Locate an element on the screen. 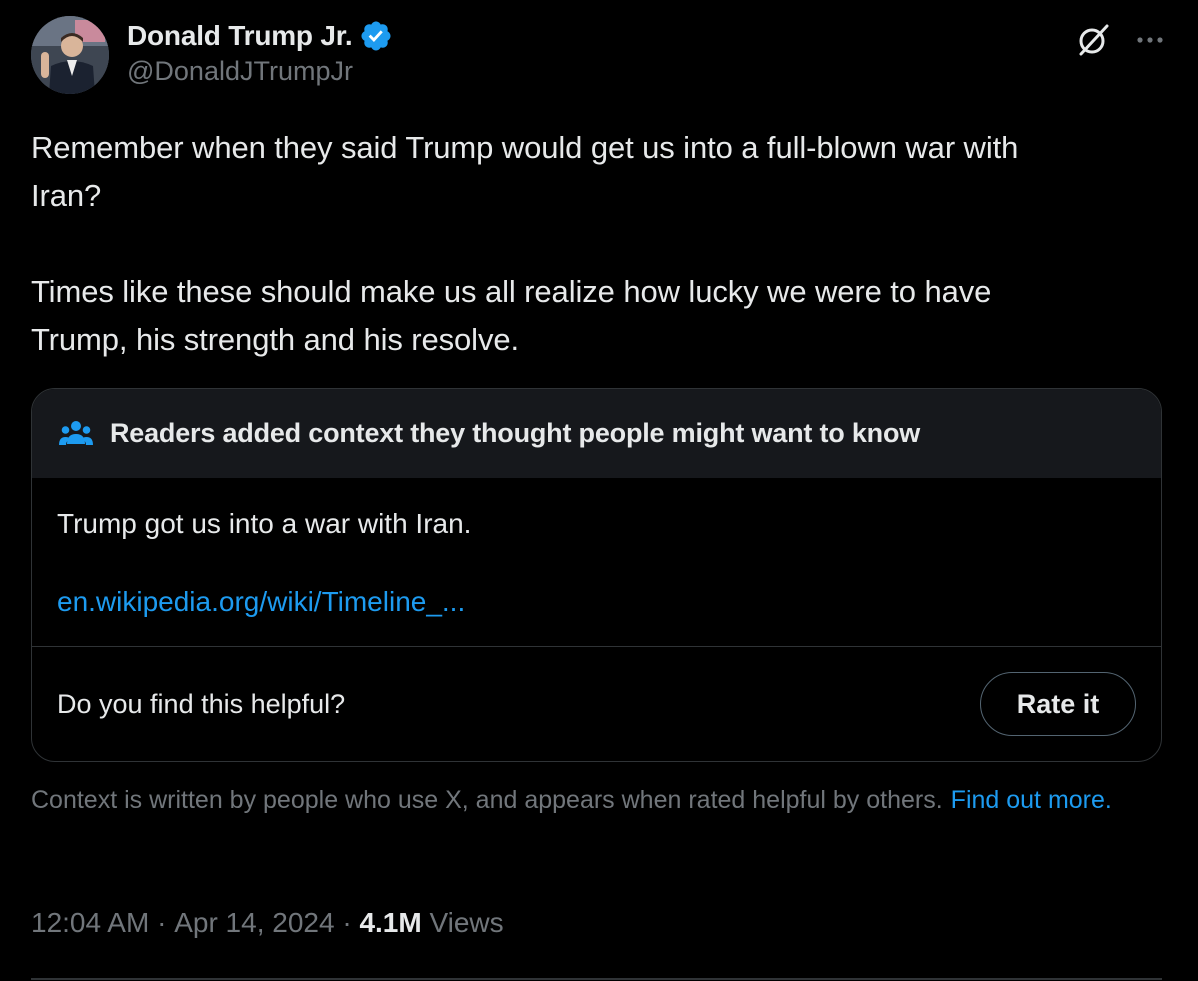 Image resolution: width=1198 pixels, height=981 pixels. find-out-more-link: Find out more. is located at coordinates (1031, 800).